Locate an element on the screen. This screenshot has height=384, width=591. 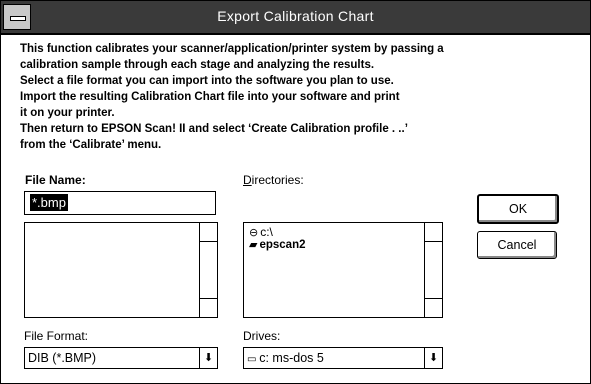
drives-select: ▭ c: ms-dos 5 ⬇ is located at coordinates (343, 358).